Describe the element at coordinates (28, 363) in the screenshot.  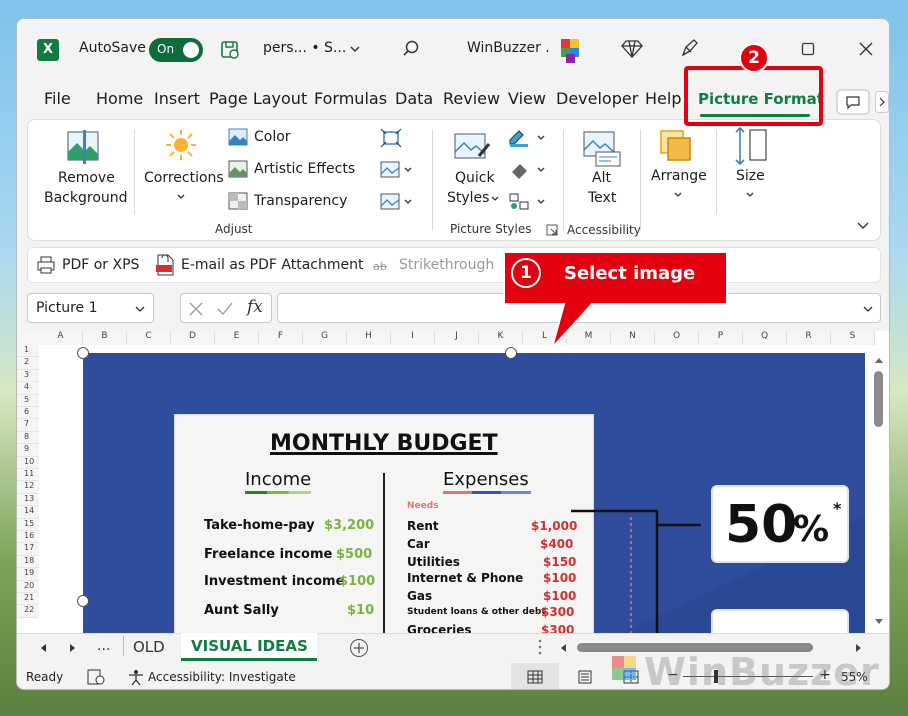
I see `row-header: 2` at that location.